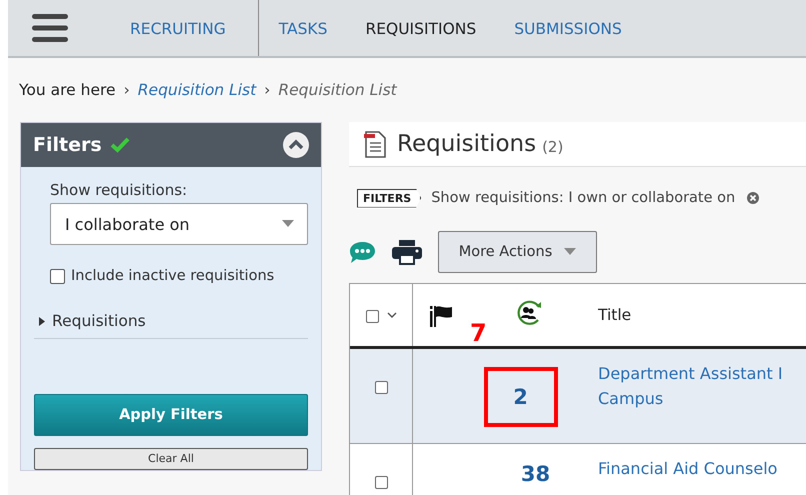 This screenshot has height=495, width=806. I want to click on checkbox, so click(57, 276).